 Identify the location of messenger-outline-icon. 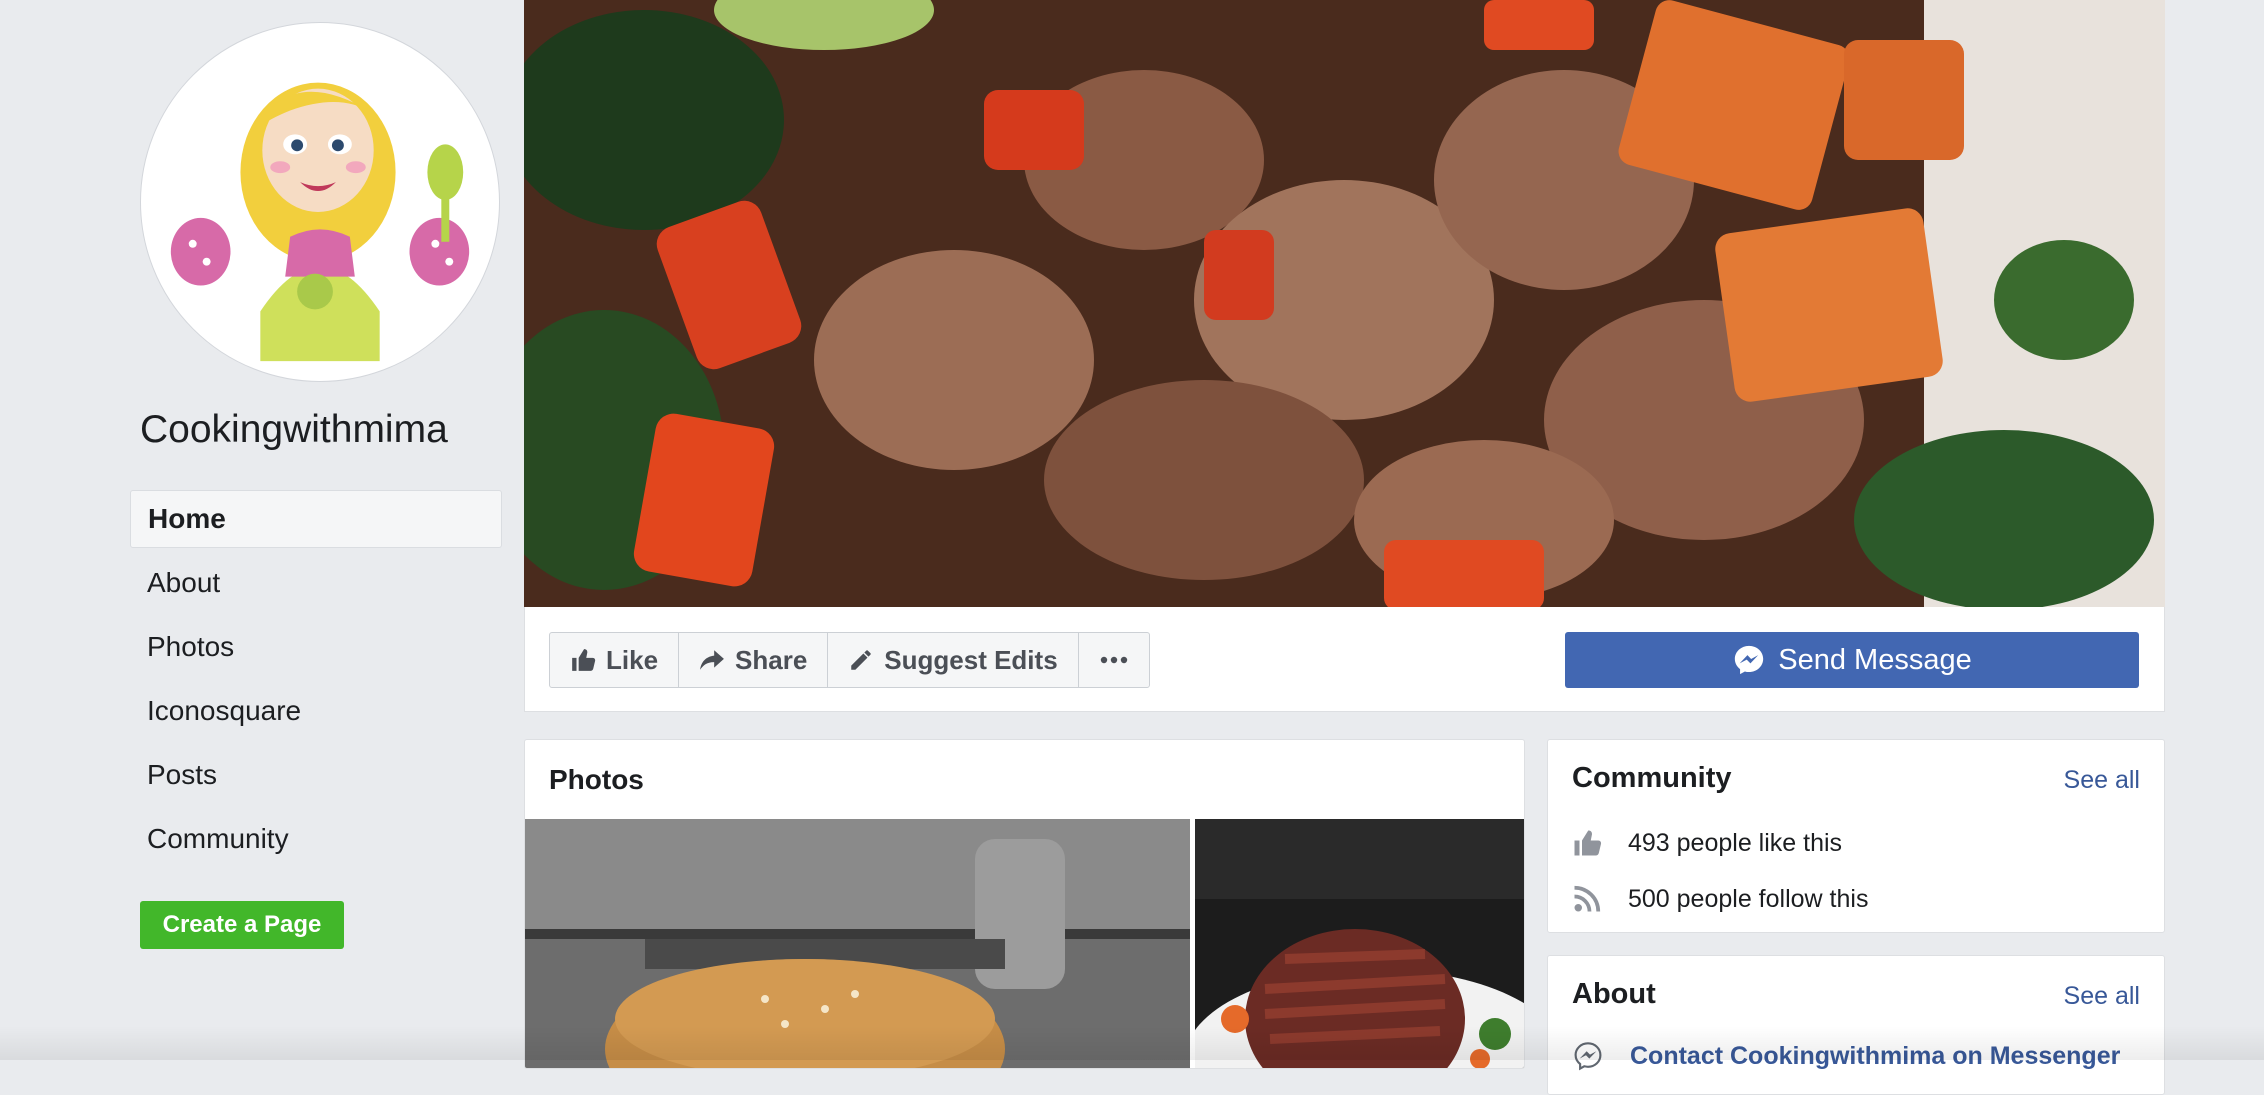
(1588, 1056).